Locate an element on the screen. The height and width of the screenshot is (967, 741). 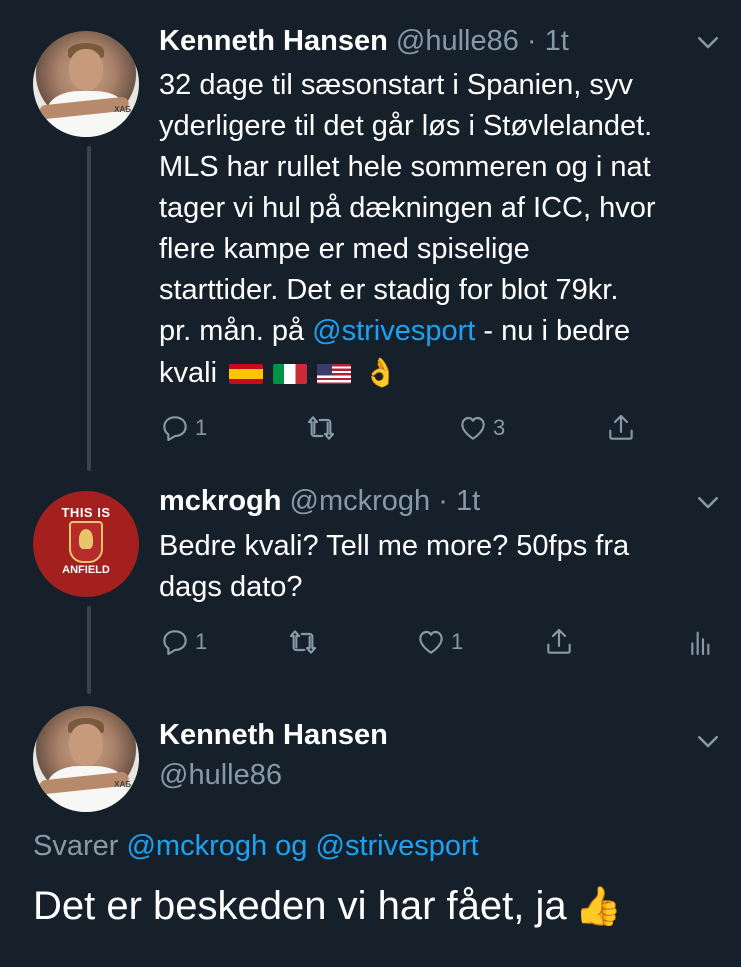
tweet-header: mckrogh @mckrogh · 1t is located at coordinates (319, 501).